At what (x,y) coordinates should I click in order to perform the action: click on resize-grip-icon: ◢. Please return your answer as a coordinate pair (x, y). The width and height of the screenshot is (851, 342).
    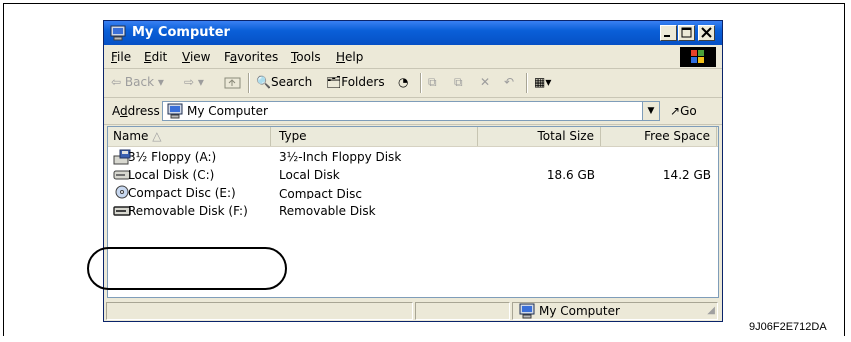
    Looking at the image, I should click on (711, 310).